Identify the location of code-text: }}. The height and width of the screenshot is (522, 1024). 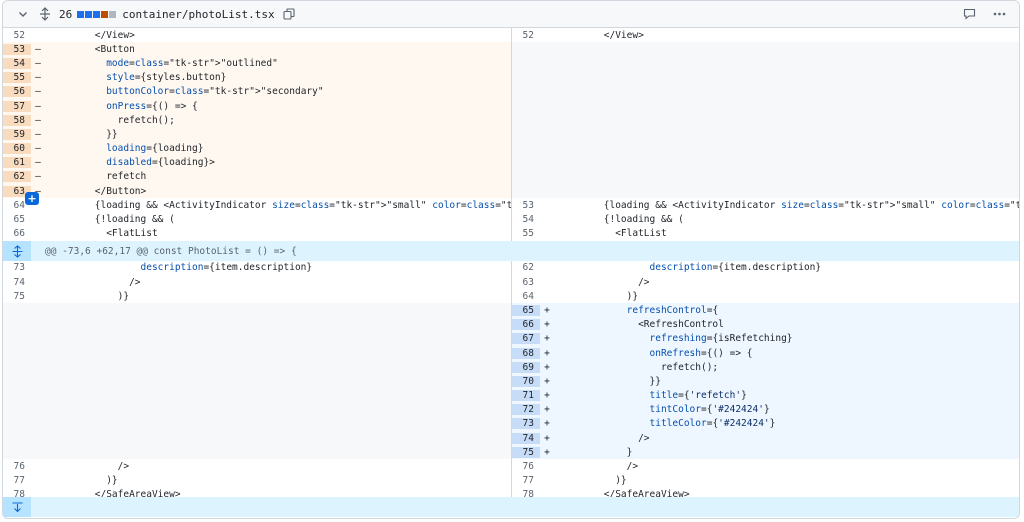
(609, 381).